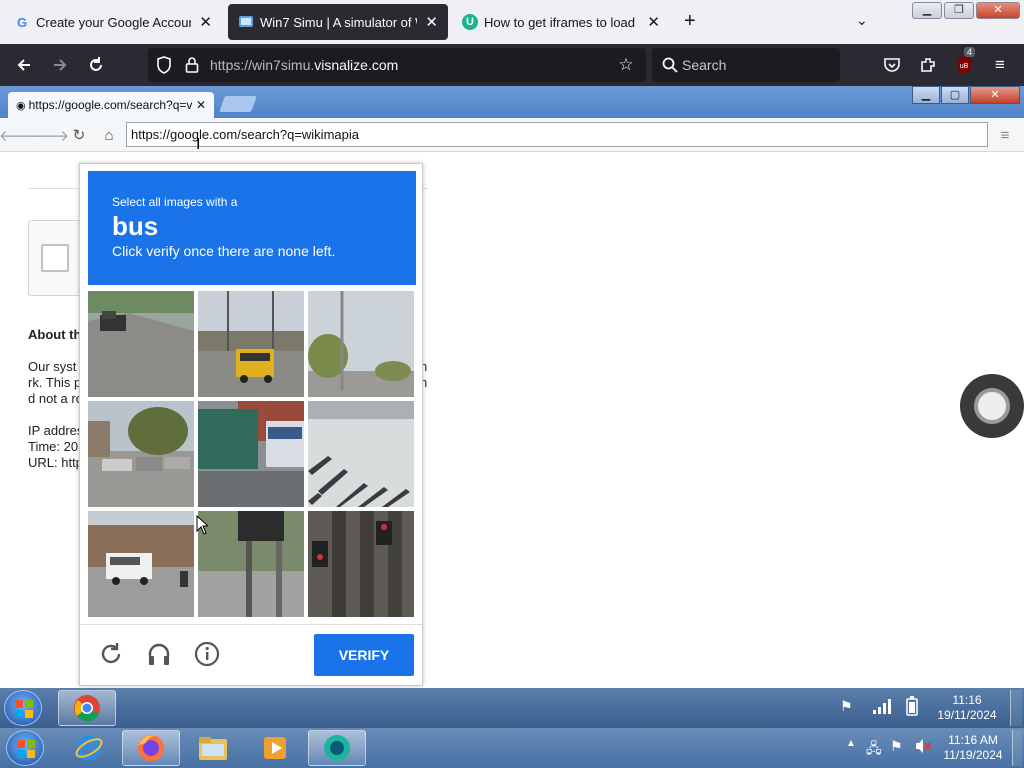 The width and height of the screenshot is (1024, 768). What do you see at coordinates (175, 202) in the screenshot?
I see `captcha-subtitle: Select all images with a` at bounding box center [175, 202].